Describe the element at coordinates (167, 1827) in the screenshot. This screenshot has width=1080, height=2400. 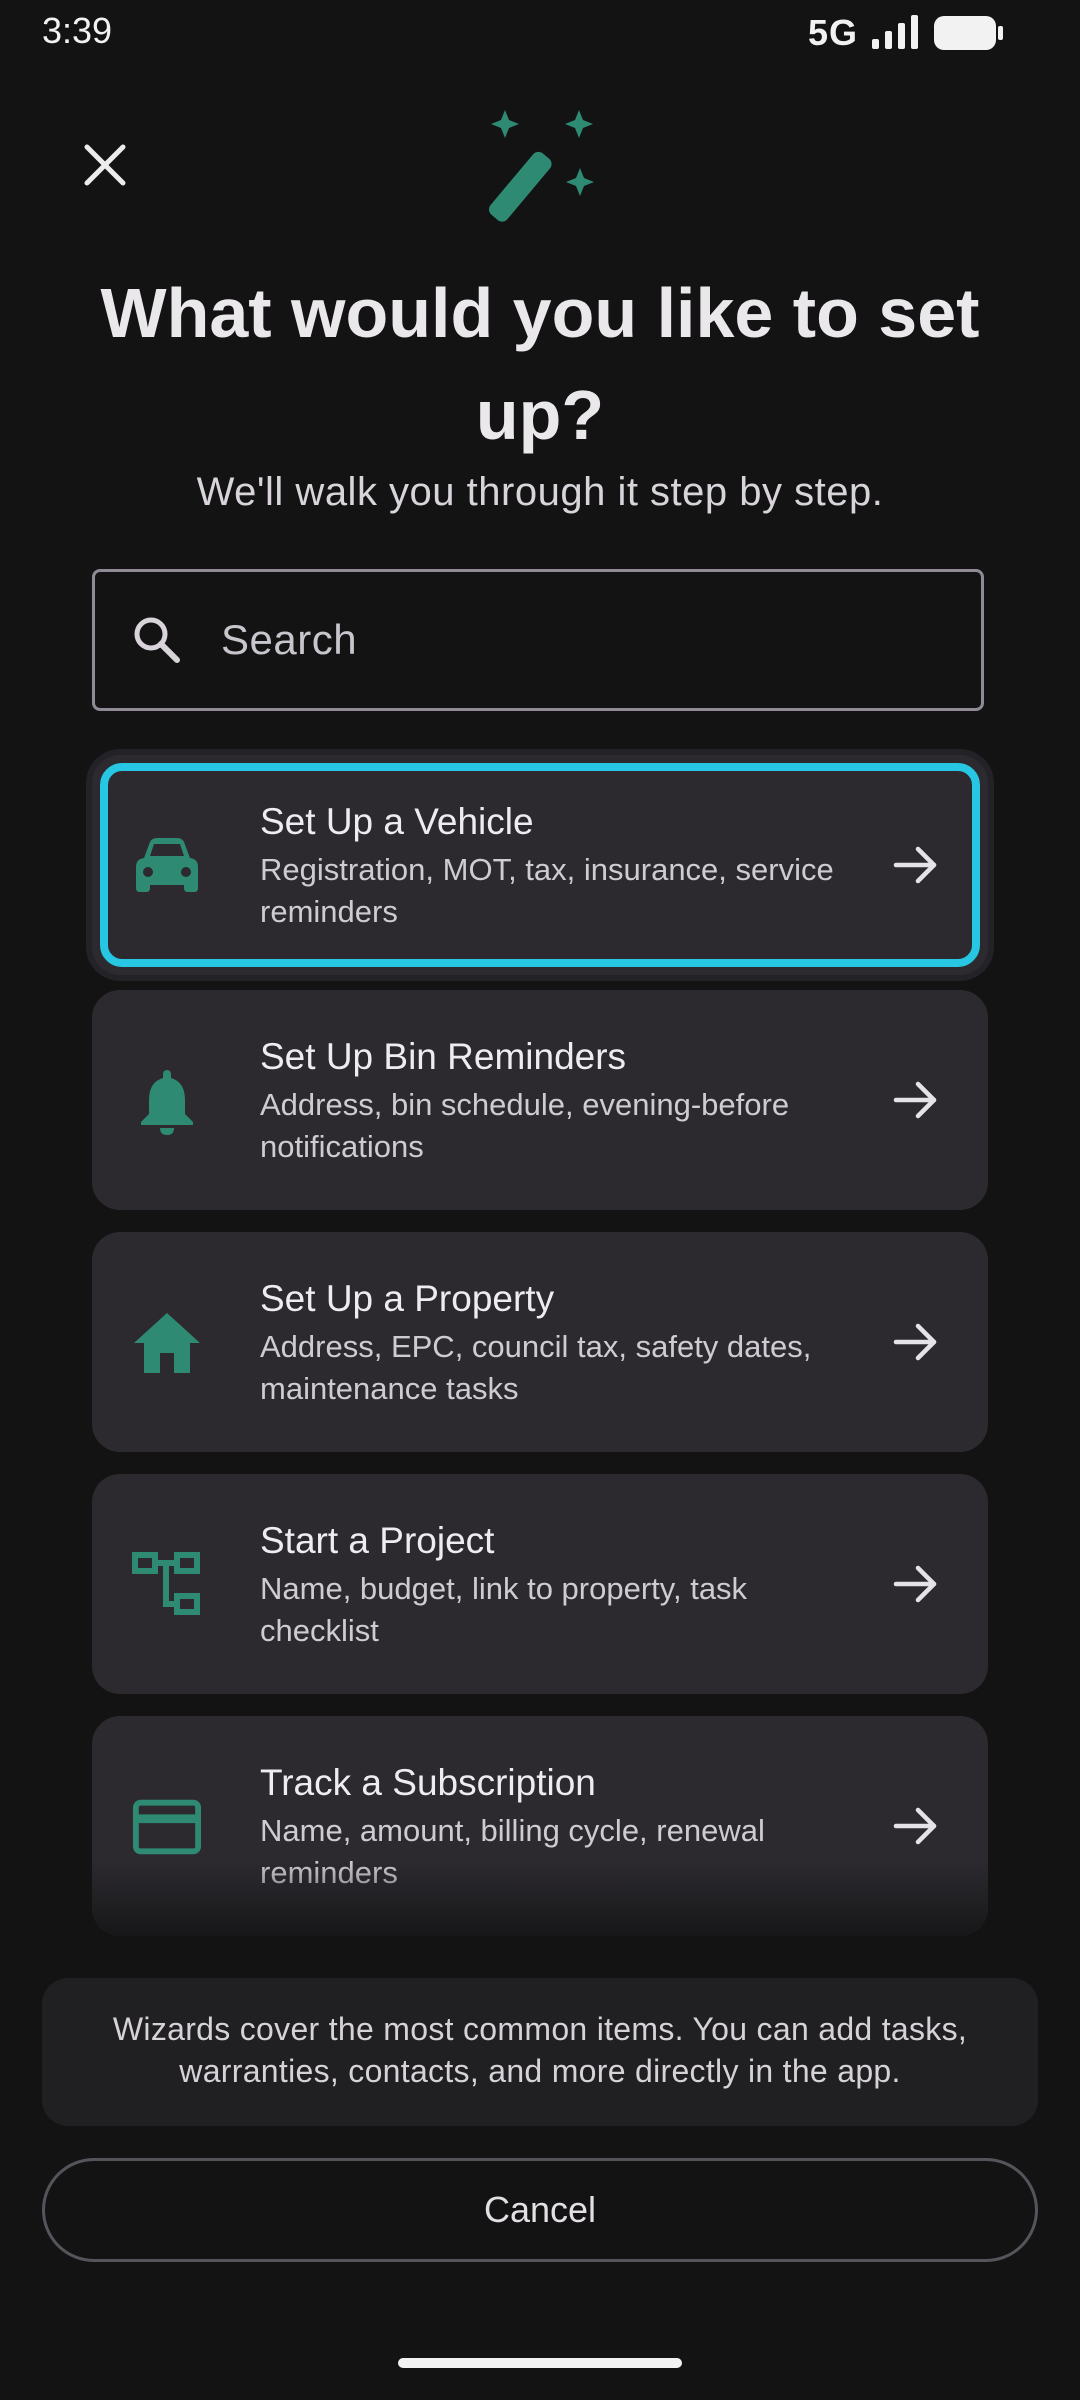
I see `credit-card-icon` at that location.